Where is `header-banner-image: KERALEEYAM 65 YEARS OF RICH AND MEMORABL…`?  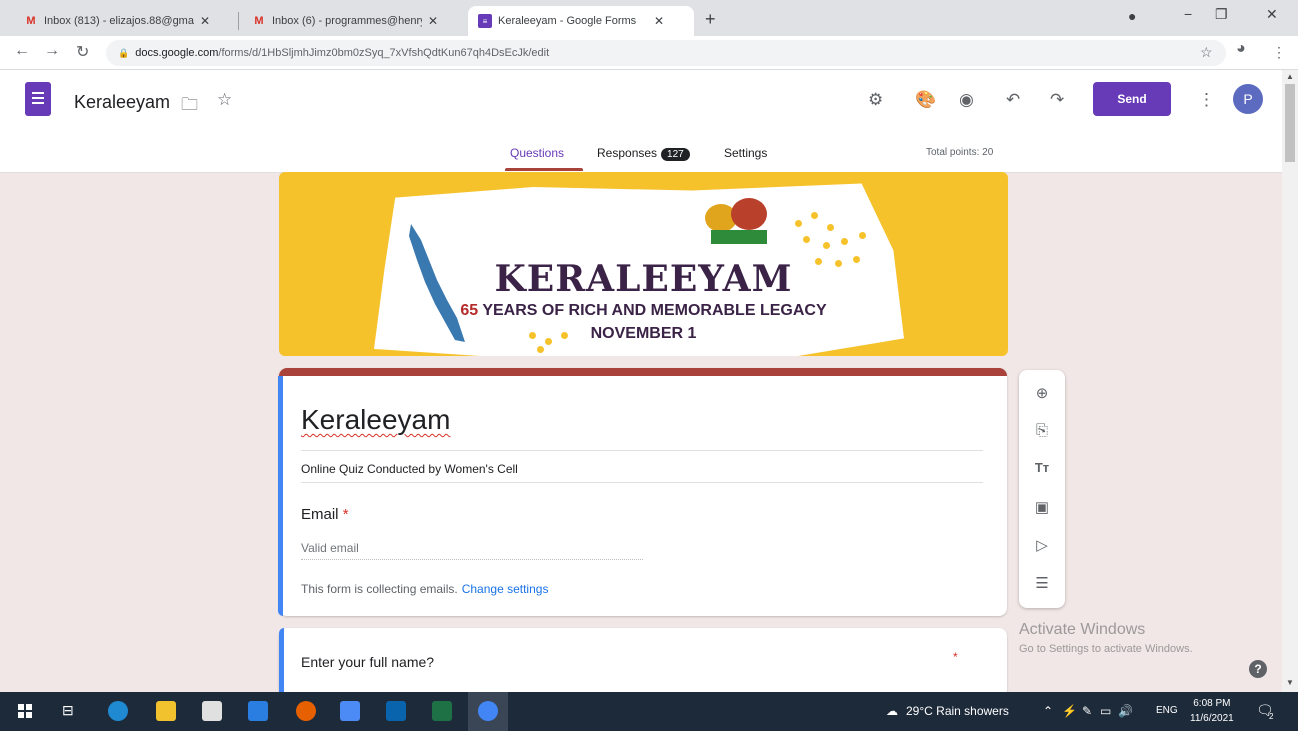
header-banner-image: KERALEEYAM 65 YEARS OF RICH AND MEMORABL… is located at coordinates (643, 264).